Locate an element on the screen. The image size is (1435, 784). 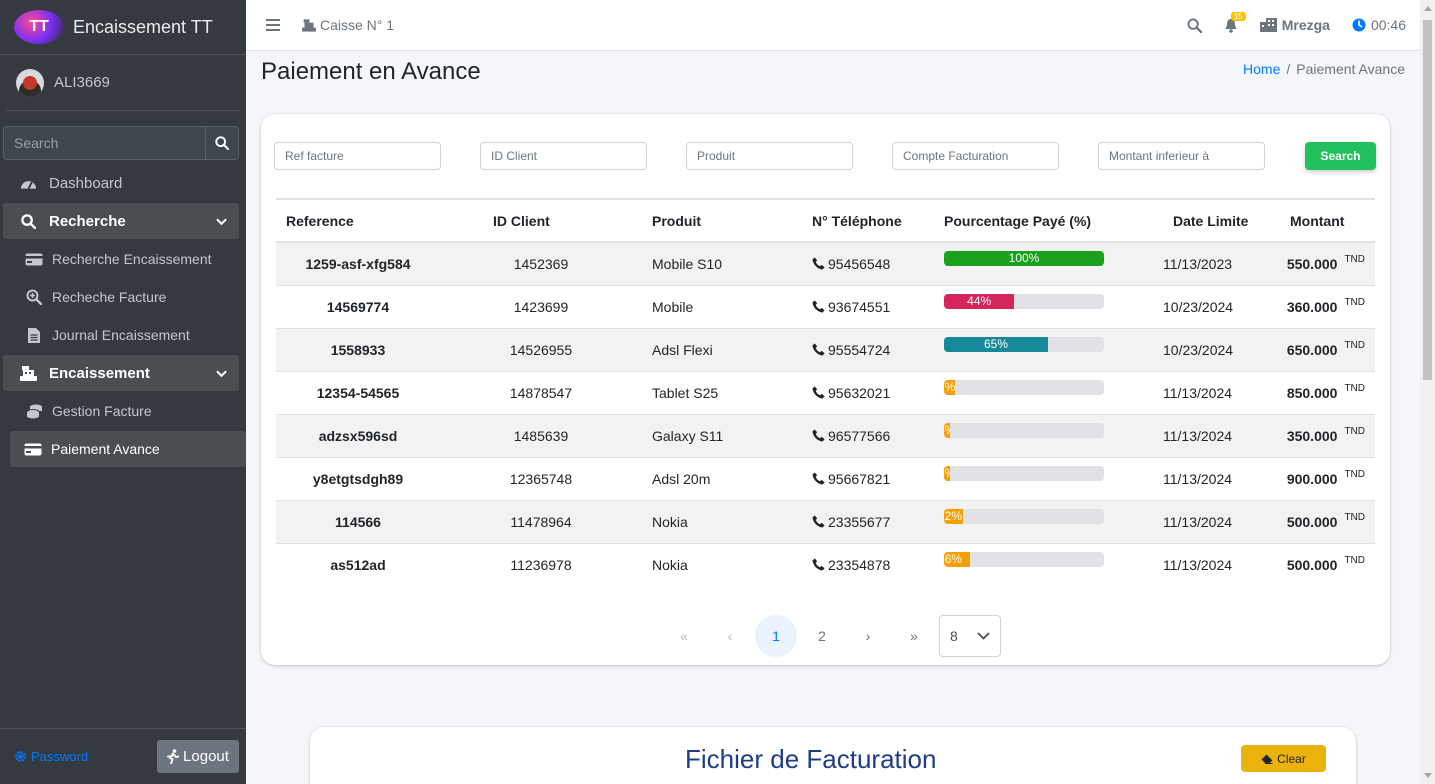
column-header: Pourcentage Payé (%) is located at coordinates (1043, 220).